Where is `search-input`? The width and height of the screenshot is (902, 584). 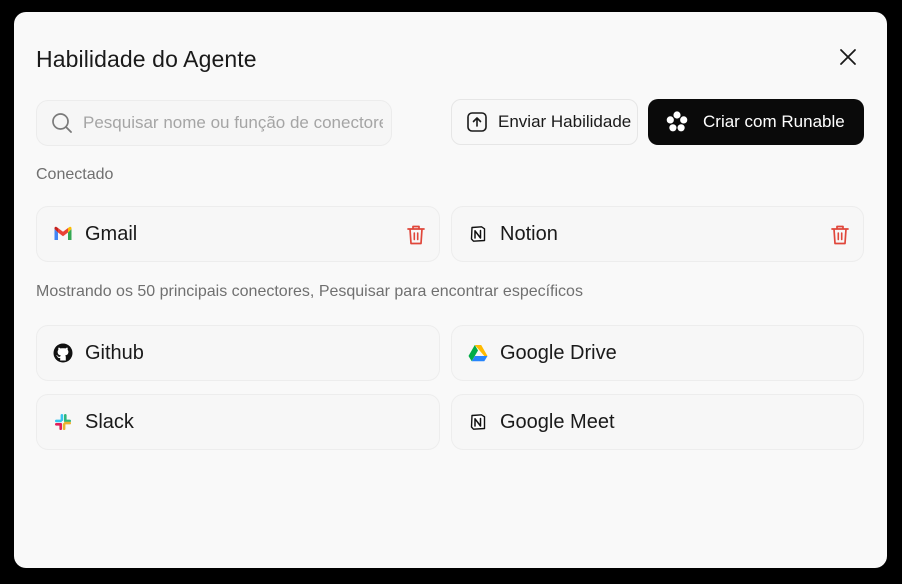
search-input is located at coordinates (233, 123).